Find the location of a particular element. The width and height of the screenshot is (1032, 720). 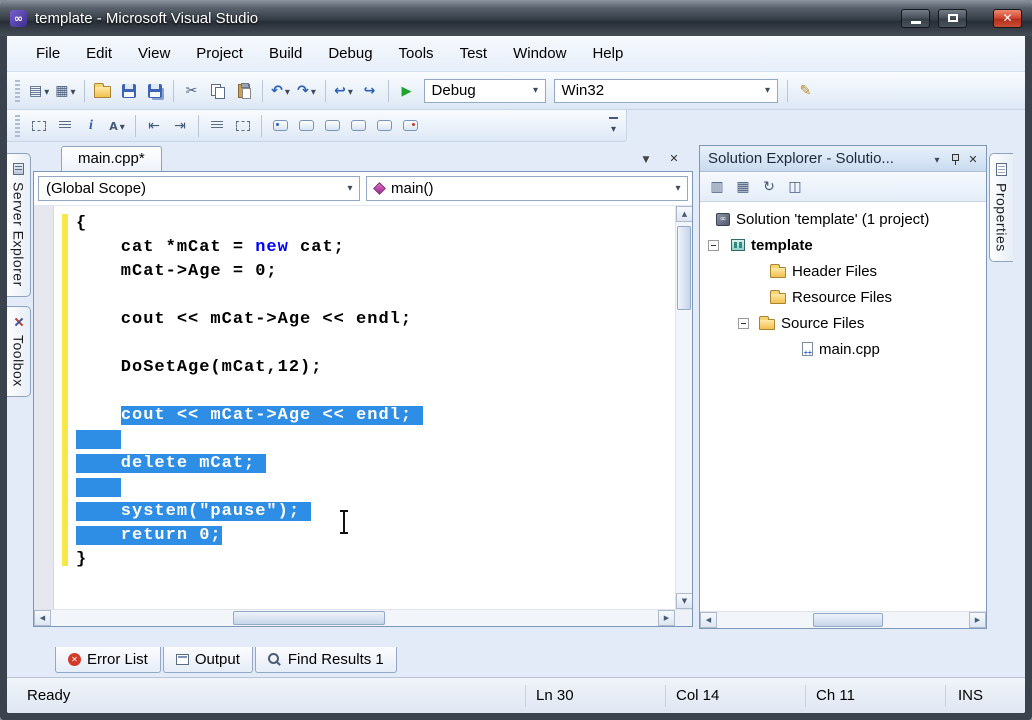

tab-error-list: Error List is located at coordinates (108, 660).